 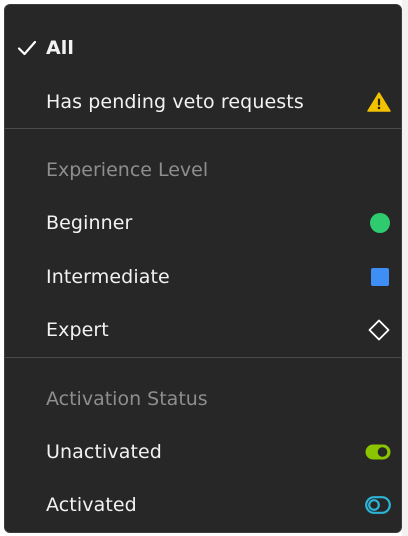 I want to click on menu-item-activated: Activated, so click(x=203, y=505).